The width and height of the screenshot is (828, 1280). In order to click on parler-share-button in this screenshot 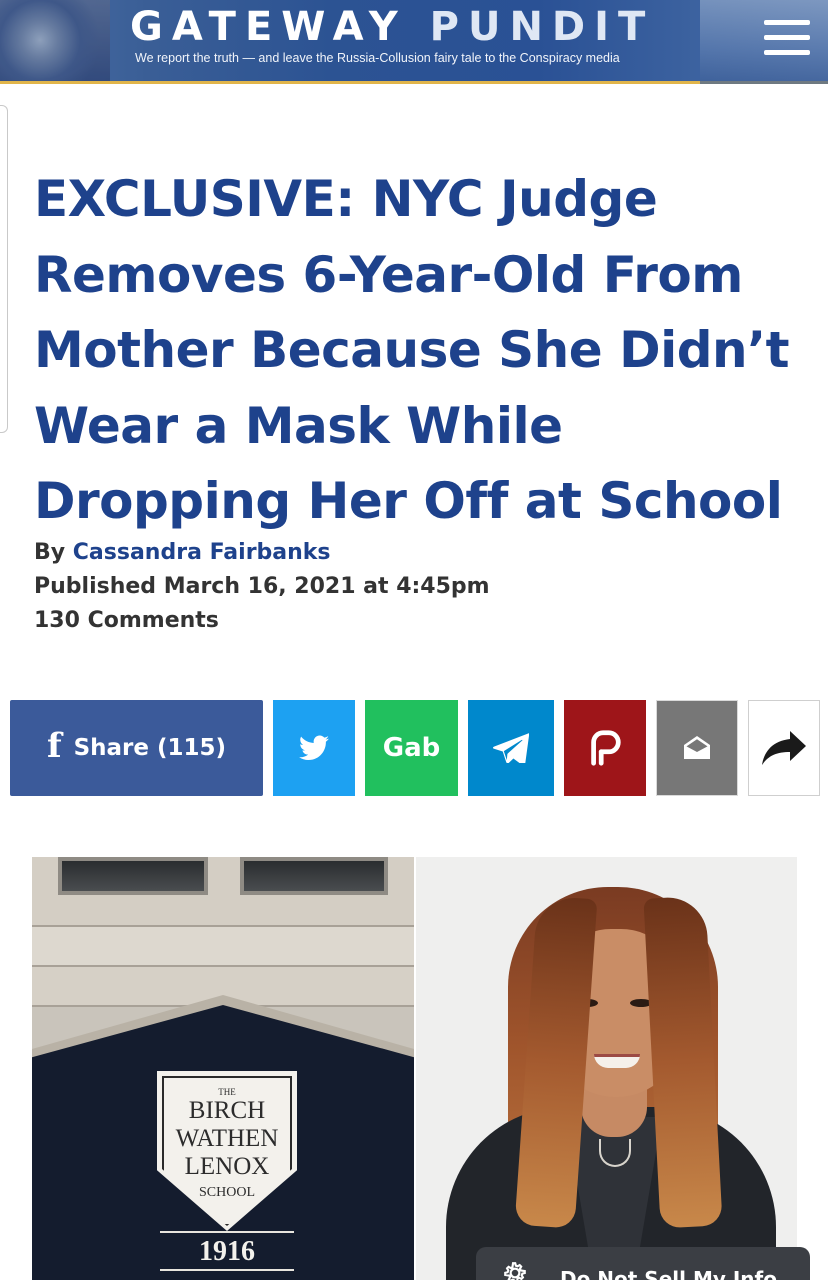, I will do `click(605, 748)`.